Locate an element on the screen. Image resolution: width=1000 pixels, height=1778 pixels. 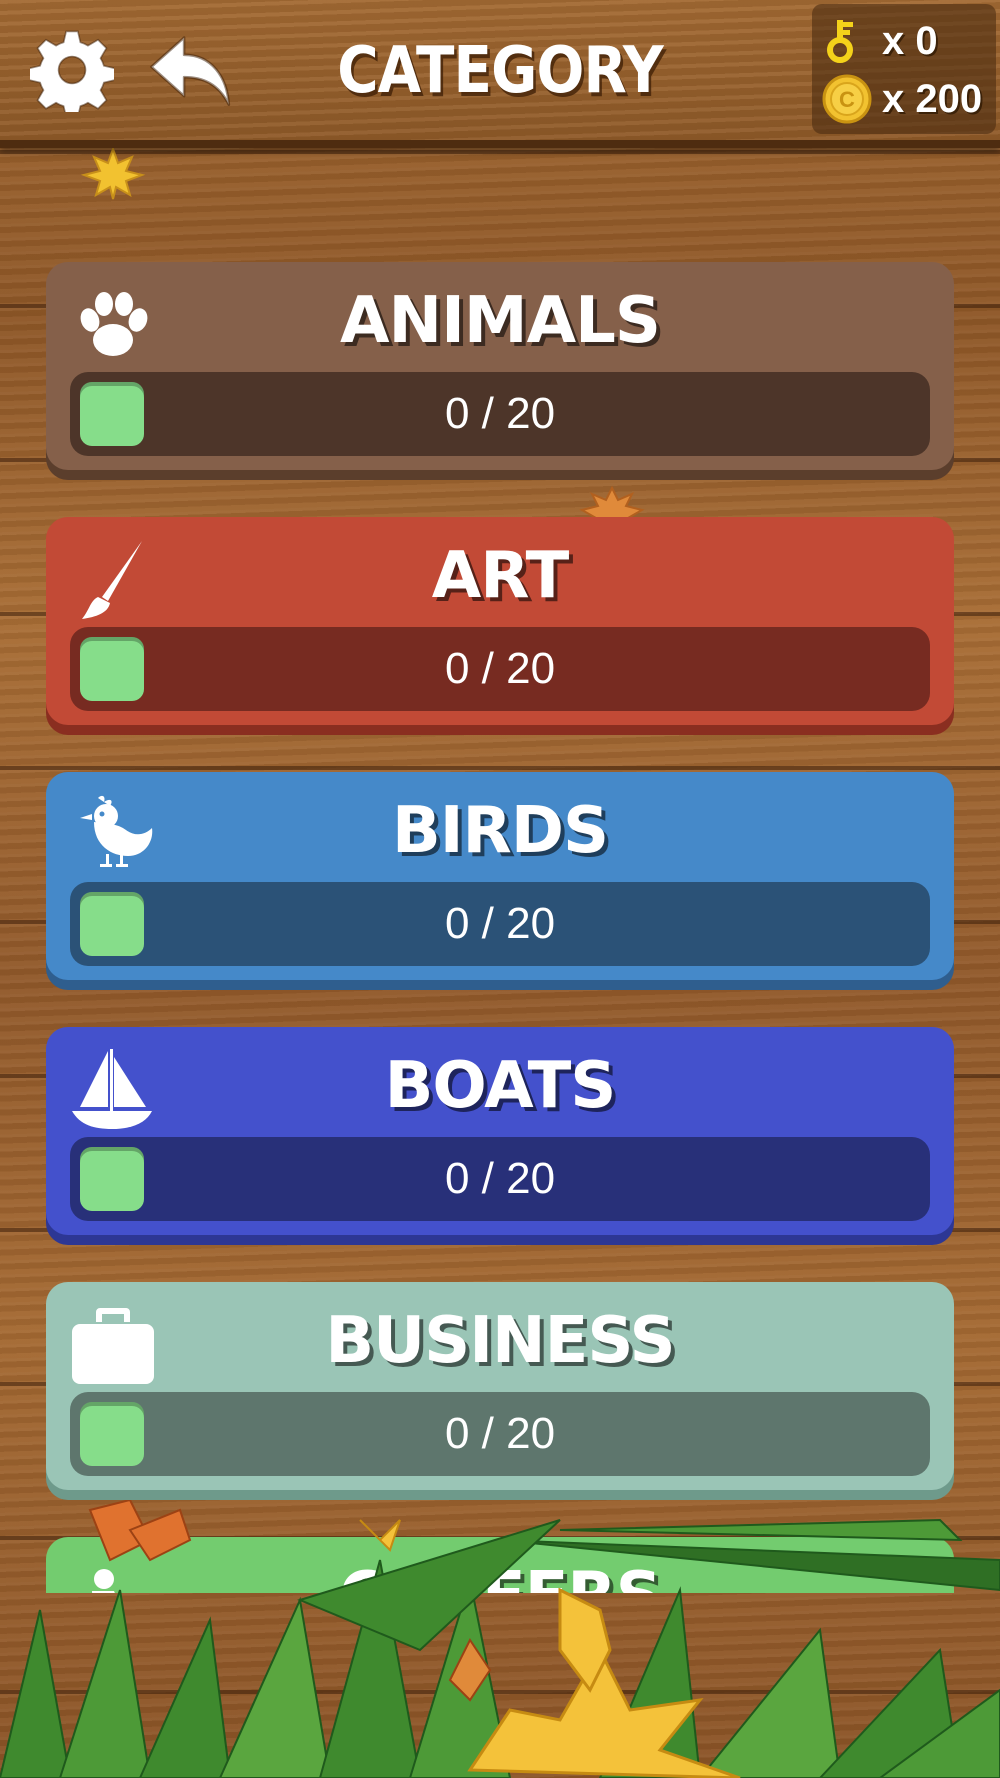
key-count: x 0 is located at coordinates (910, 41).